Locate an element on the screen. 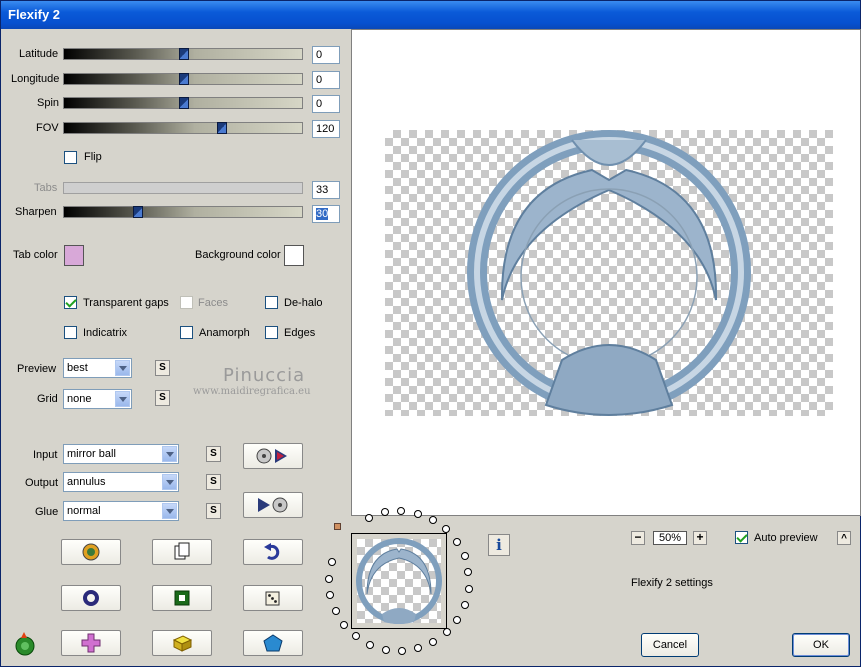 The image size is (861, 667). thumbnail-preview is located at coordinates (399, 581).